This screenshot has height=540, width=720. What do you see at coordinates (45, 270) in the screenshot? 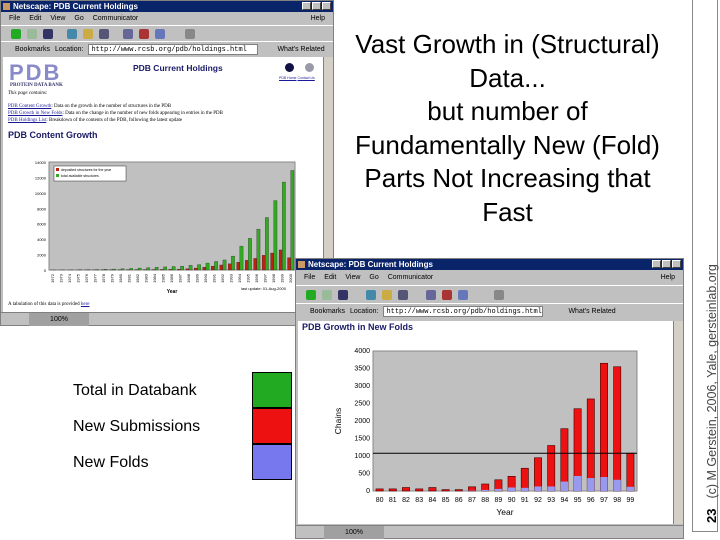
I see `y-tick-label: 0` at bounding box center [45, 270].